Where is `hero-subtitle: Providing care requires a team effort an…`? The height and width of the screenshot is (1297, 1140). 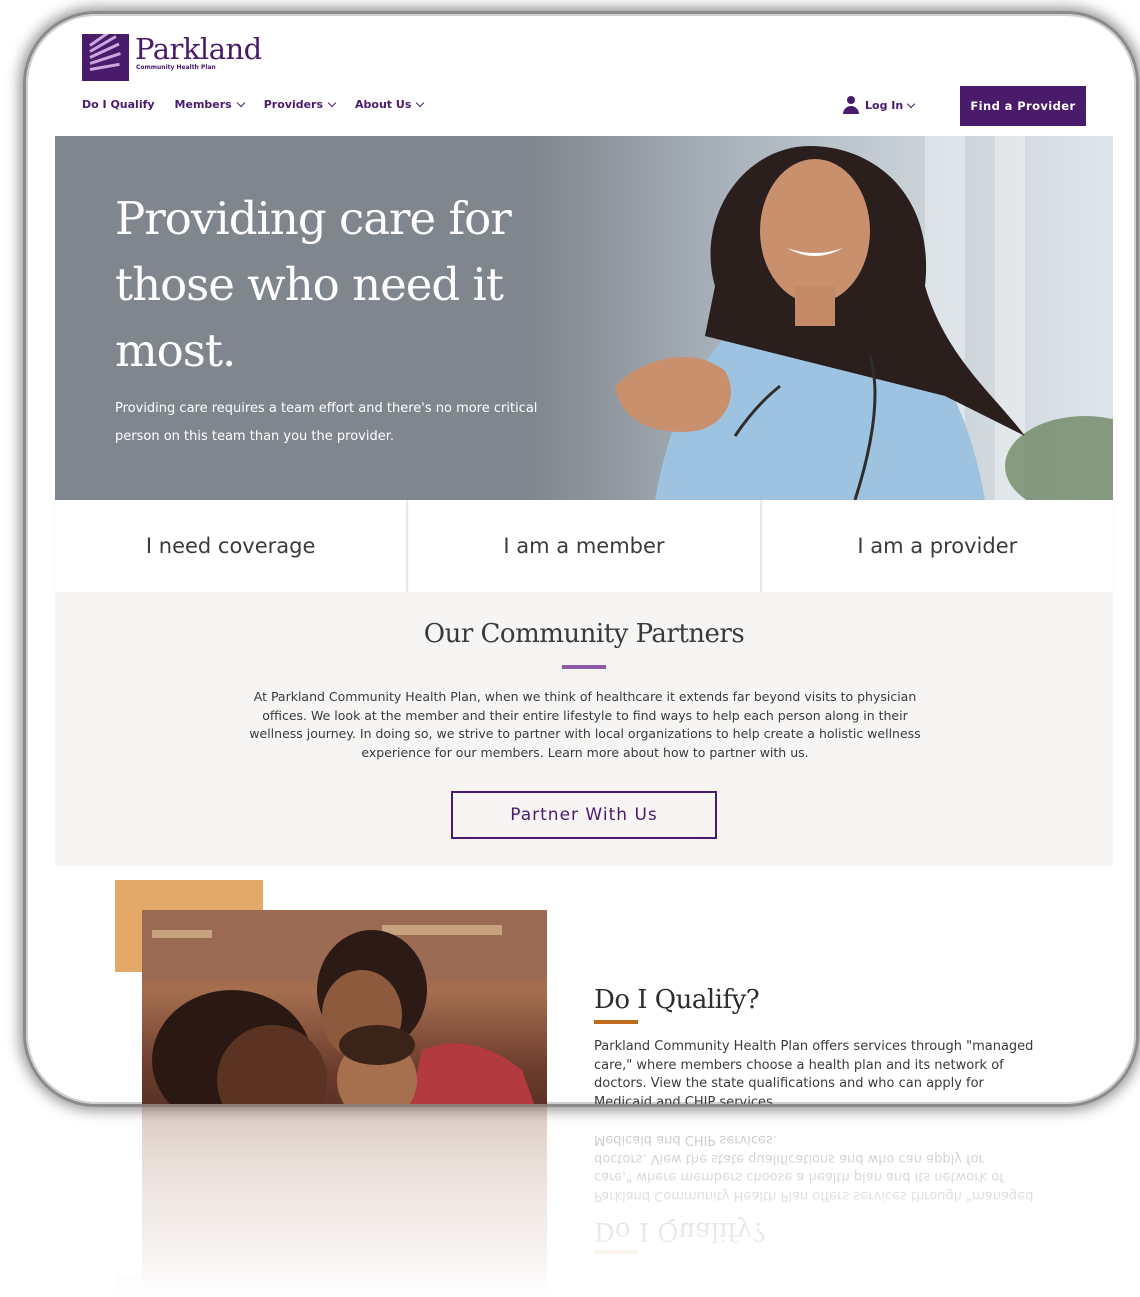 hero-subtitle: Providing care requires a team effort an… is located at coordinates (326, 422).